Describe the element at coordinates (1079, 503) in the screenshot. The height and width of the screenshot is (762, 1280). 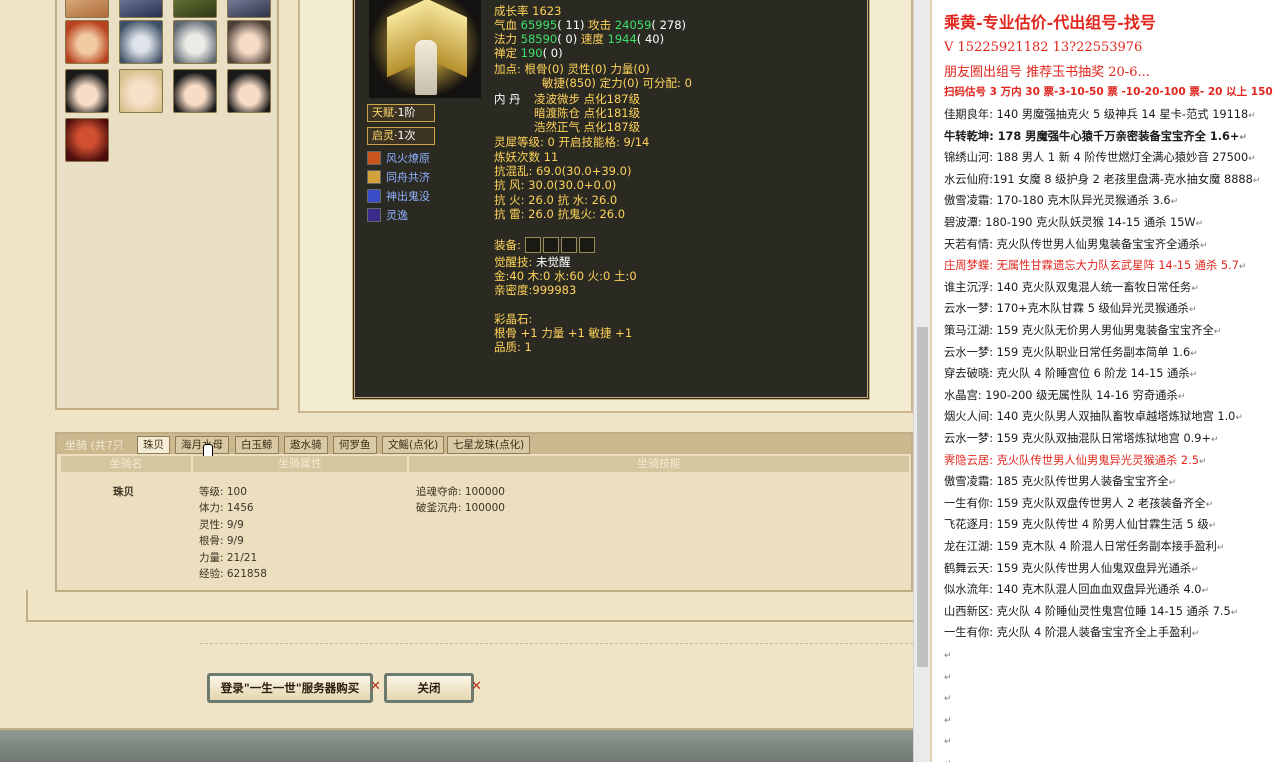
I see `doc-listing-line: 一生有你: 159 克火队双盘传世男人 2 老孩装备齐全↵` at that location.